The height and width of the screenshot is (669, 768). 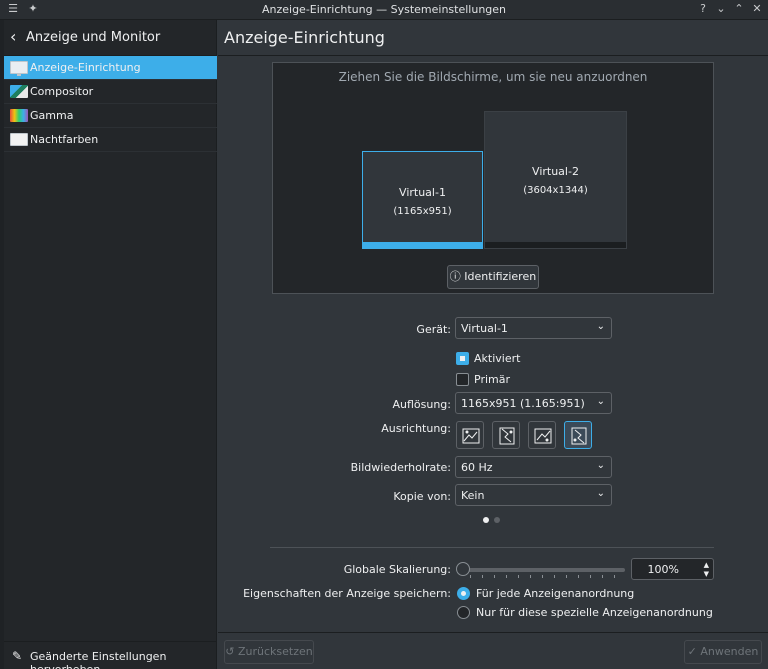 I want to click on footer-separator, so click(x=493, y=632).